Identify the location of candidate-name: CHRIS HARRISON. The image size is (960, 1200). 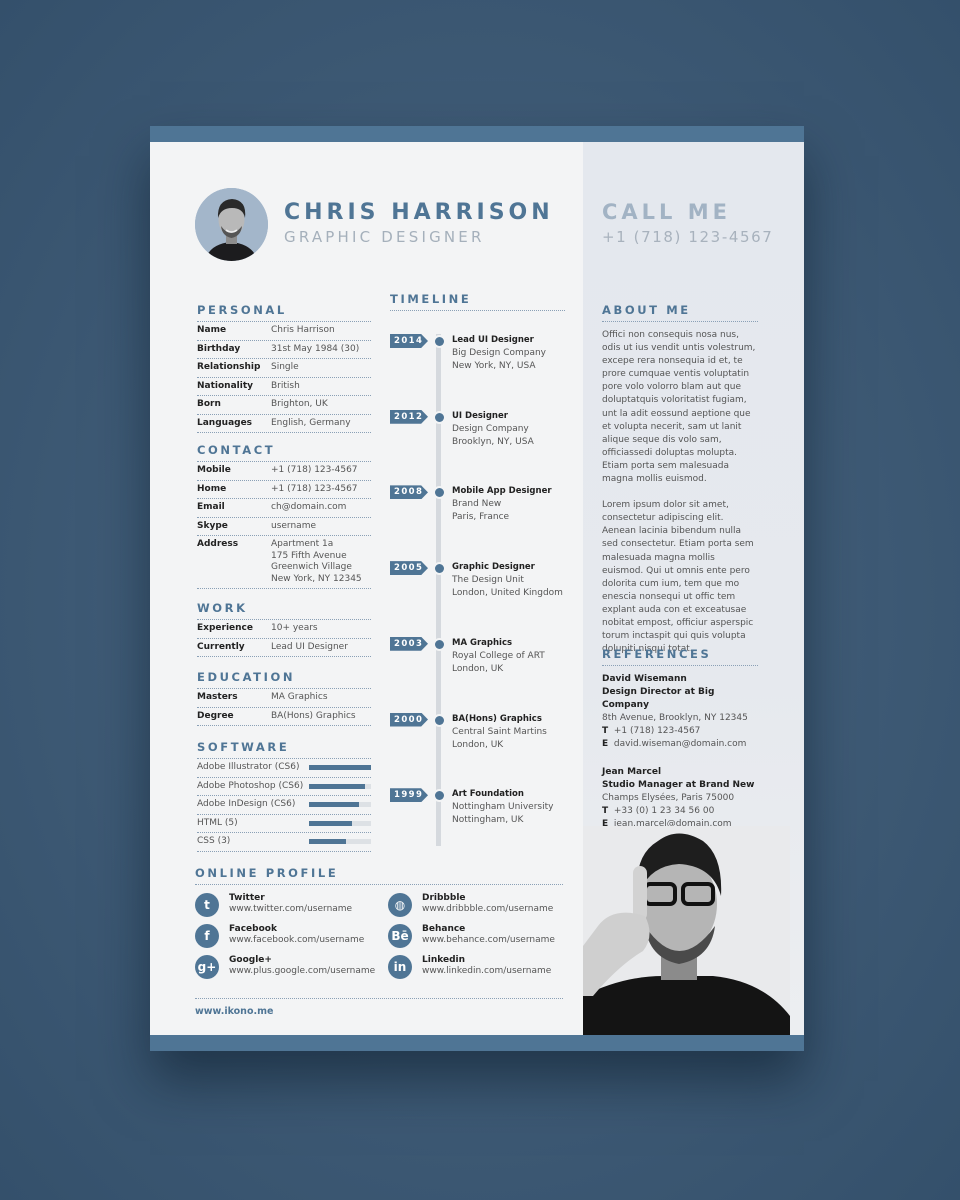
(419, 212).